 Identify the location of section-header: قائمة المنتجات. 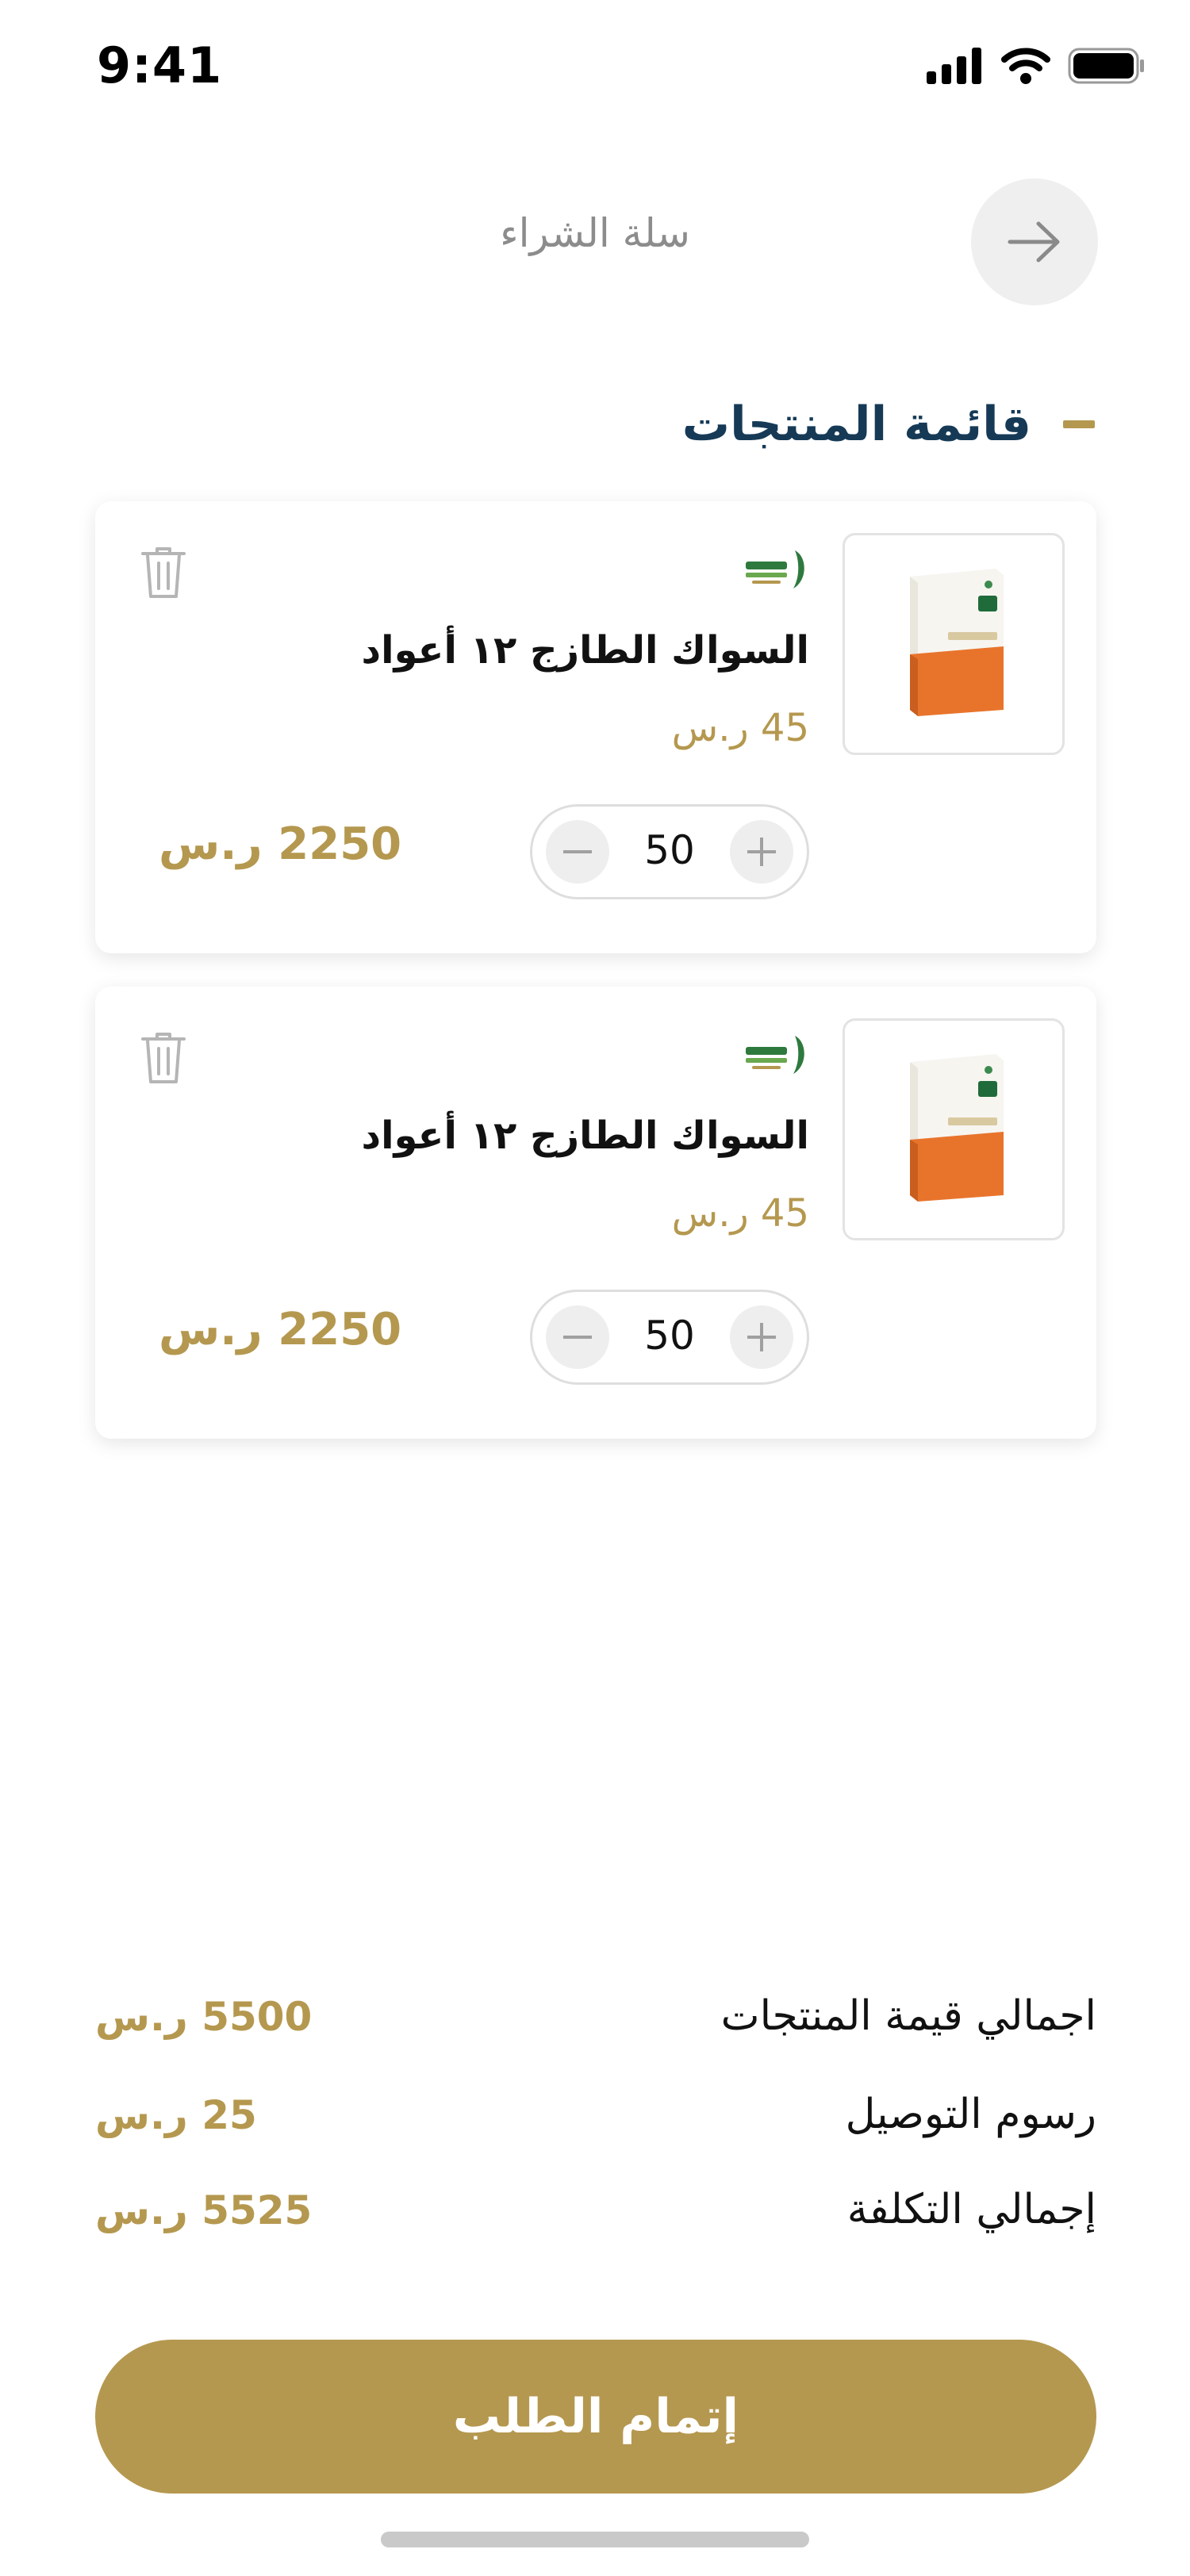
(888, 424).